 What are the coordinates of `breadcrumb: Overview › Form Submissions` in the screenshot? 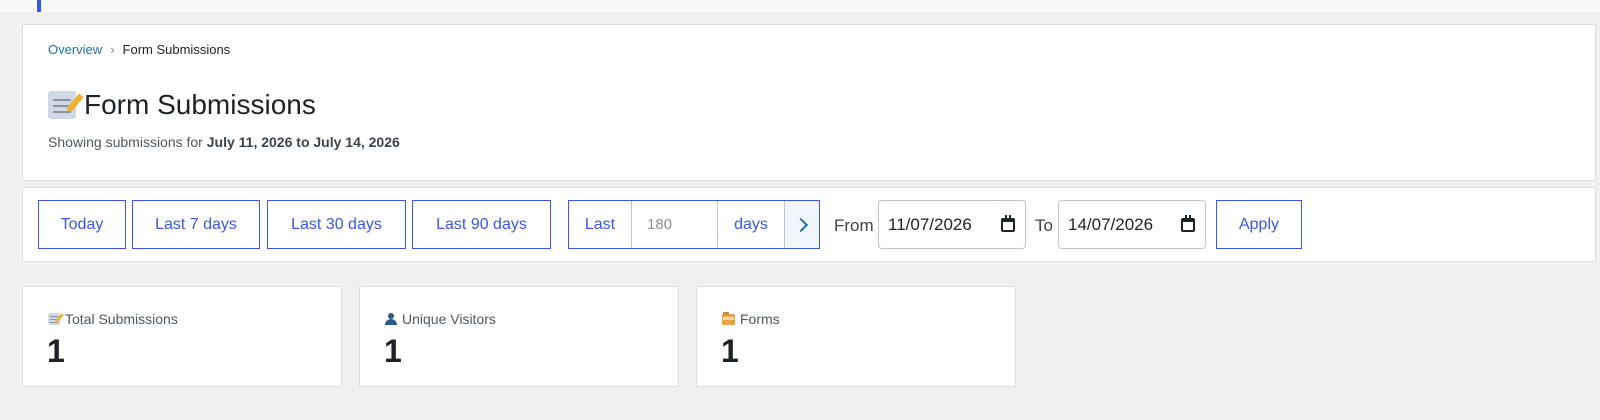 It's located at (139, 49).